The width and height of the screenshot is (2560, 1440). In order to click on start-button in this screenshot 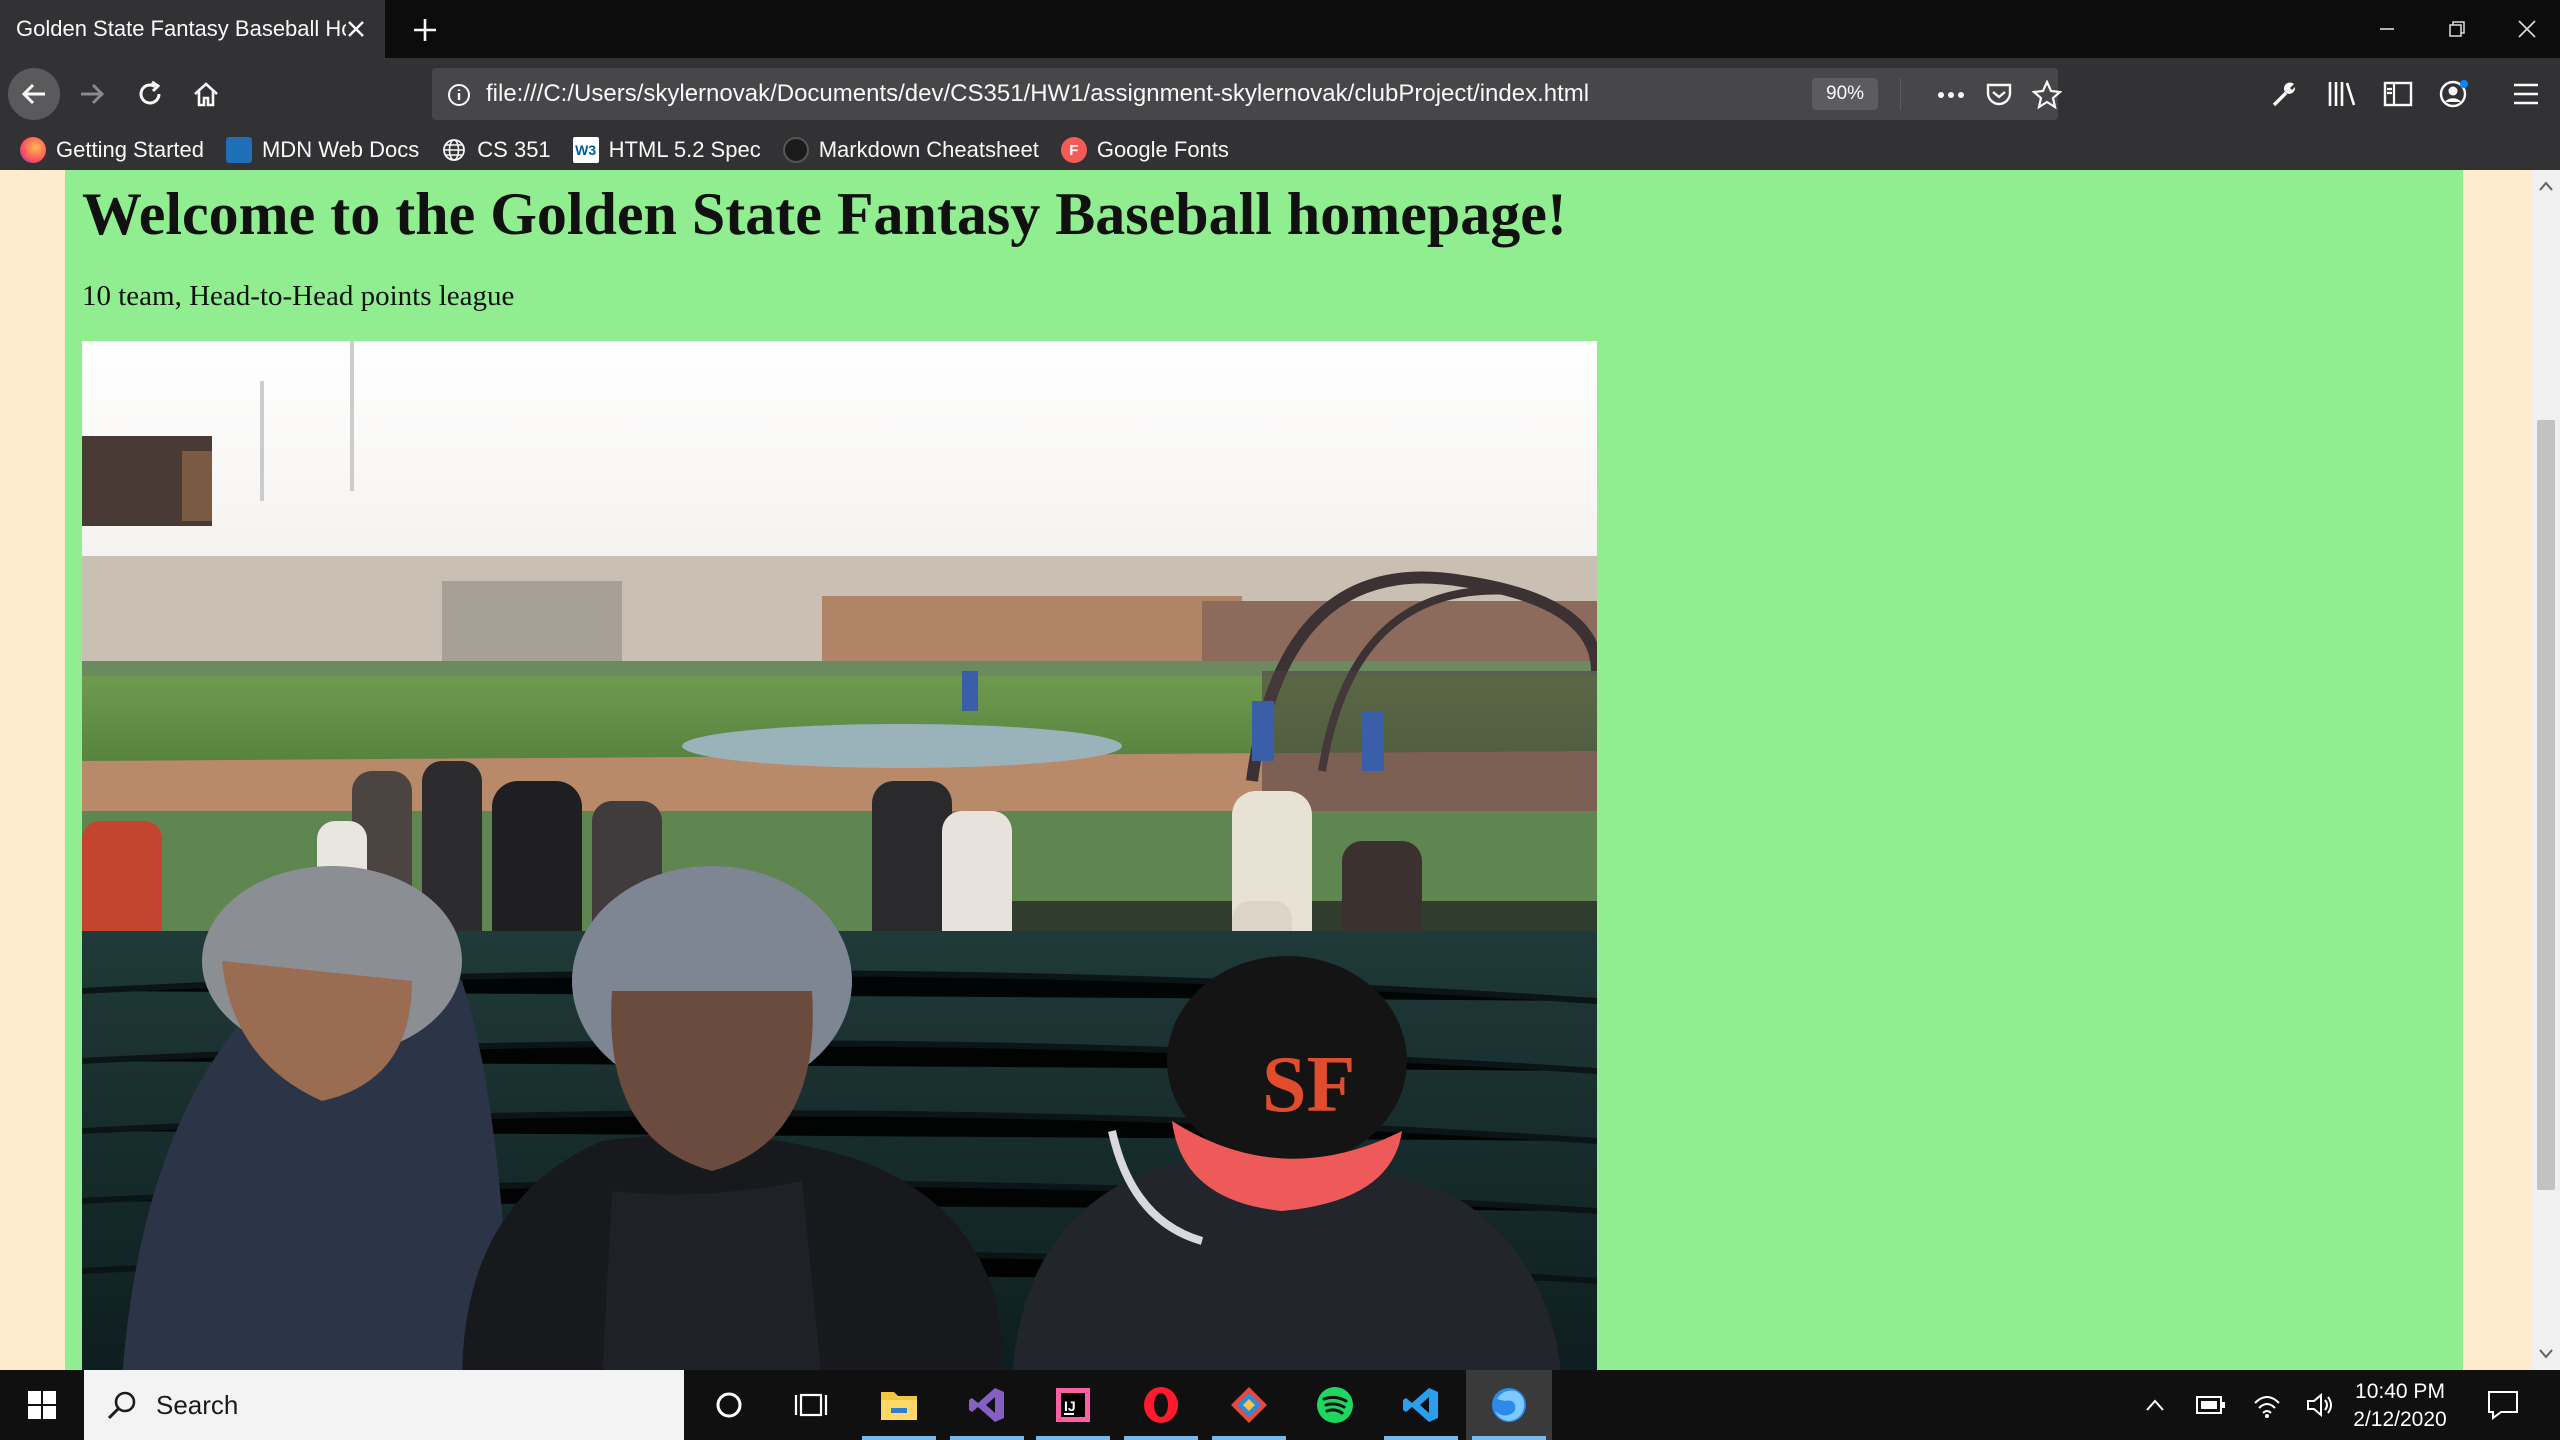, I will do `click(42, 1405)`.